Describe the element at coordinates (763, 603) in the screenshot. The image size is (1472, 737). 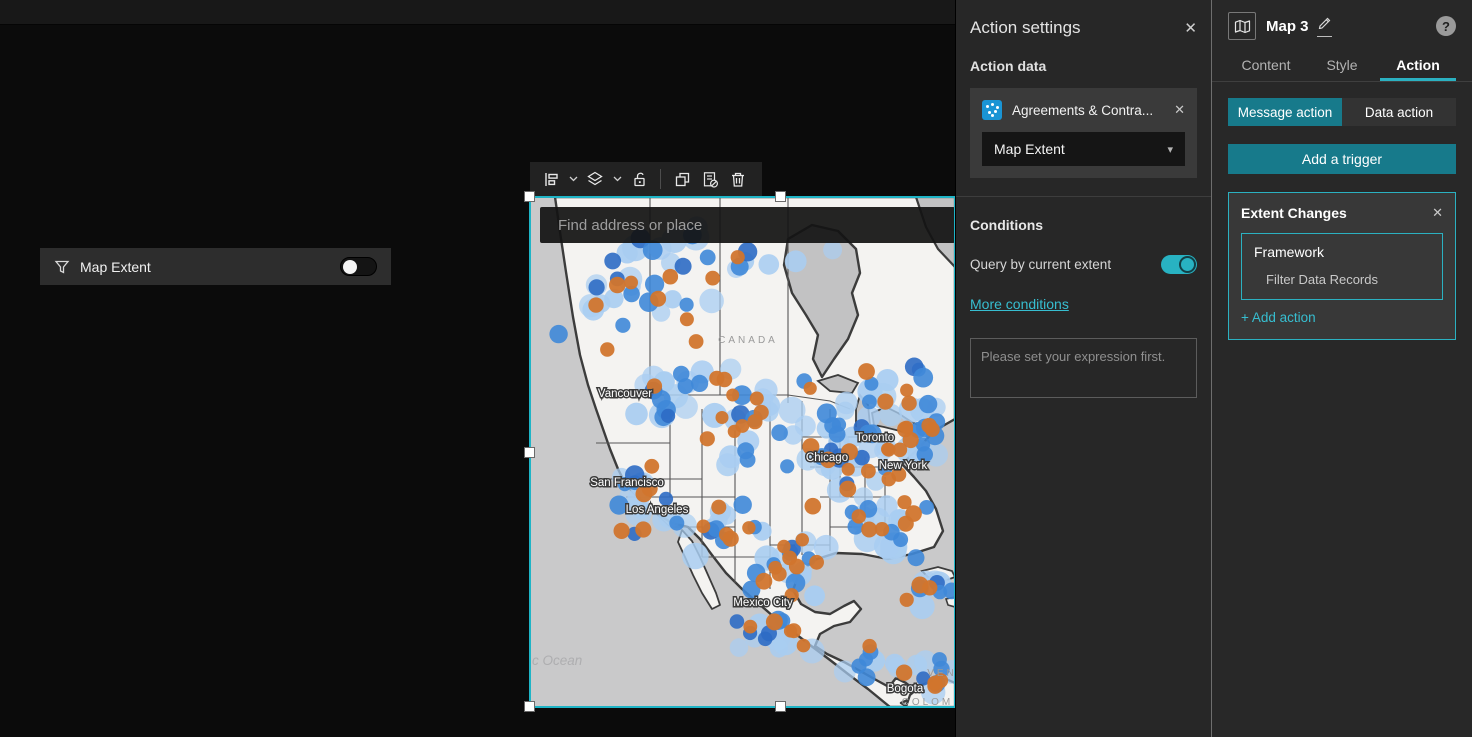
I see `city-label: Mexico City` at that location.